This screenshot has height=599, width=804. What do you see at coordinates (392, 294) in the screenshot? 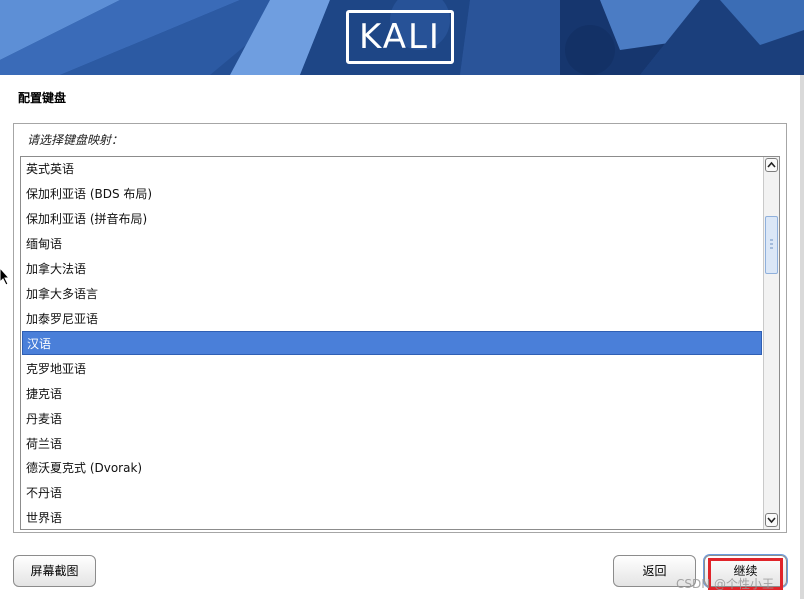
I see `list-item: 加拿大多语言` at bounding box center [392, 294].